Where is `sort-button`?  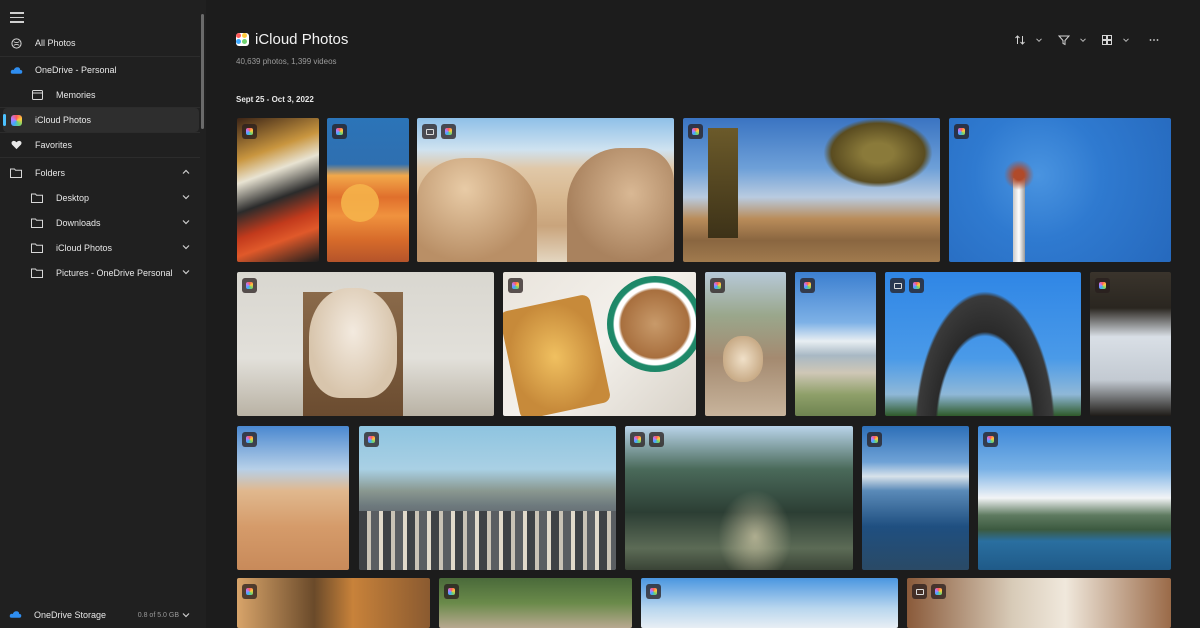 sort-button is located at coordinates (1029, 40).